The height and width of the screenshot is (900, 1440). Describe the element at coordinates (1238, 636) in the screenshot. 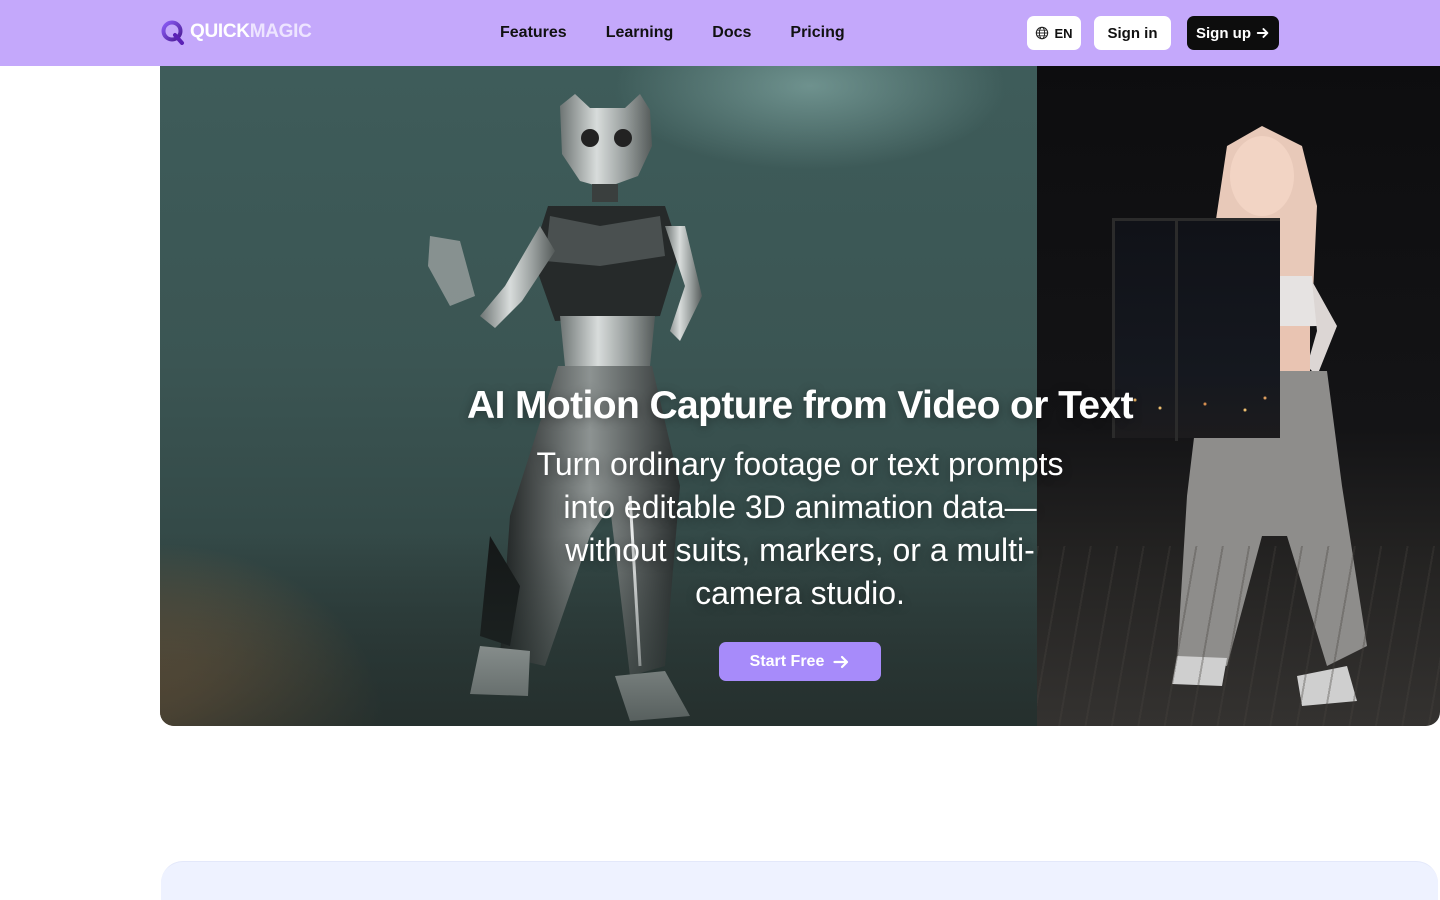

I see `wood-floor` at that location.